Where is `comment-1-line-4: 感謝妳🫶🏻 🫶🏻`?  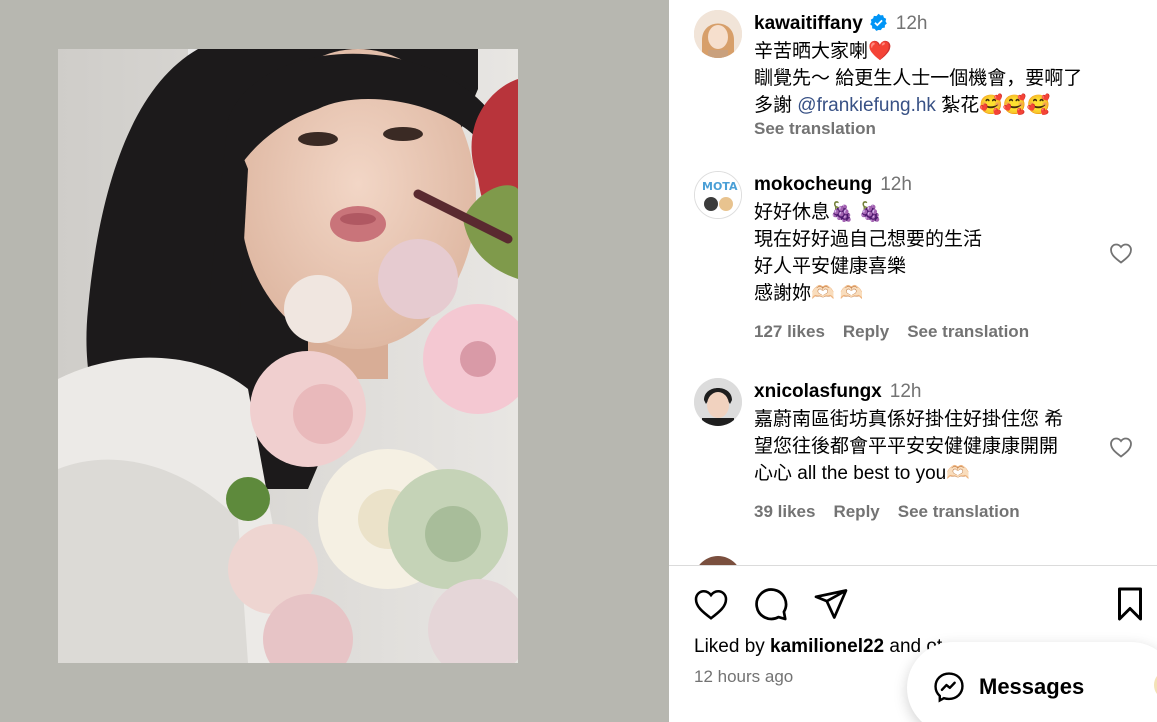
comment-1-line-4: 感謝妳🫶🏻 🫶🏻 is located at coordinates (809, 293).